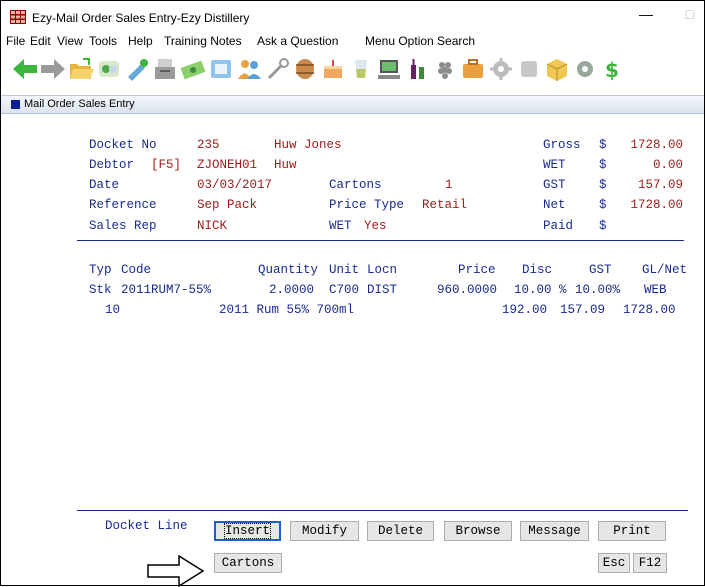 The width and height of the screenshot is (705, 587). Describe the element at coordinates (103, 41) in the screenshot. I see `menu-tools: Tools` at that location.